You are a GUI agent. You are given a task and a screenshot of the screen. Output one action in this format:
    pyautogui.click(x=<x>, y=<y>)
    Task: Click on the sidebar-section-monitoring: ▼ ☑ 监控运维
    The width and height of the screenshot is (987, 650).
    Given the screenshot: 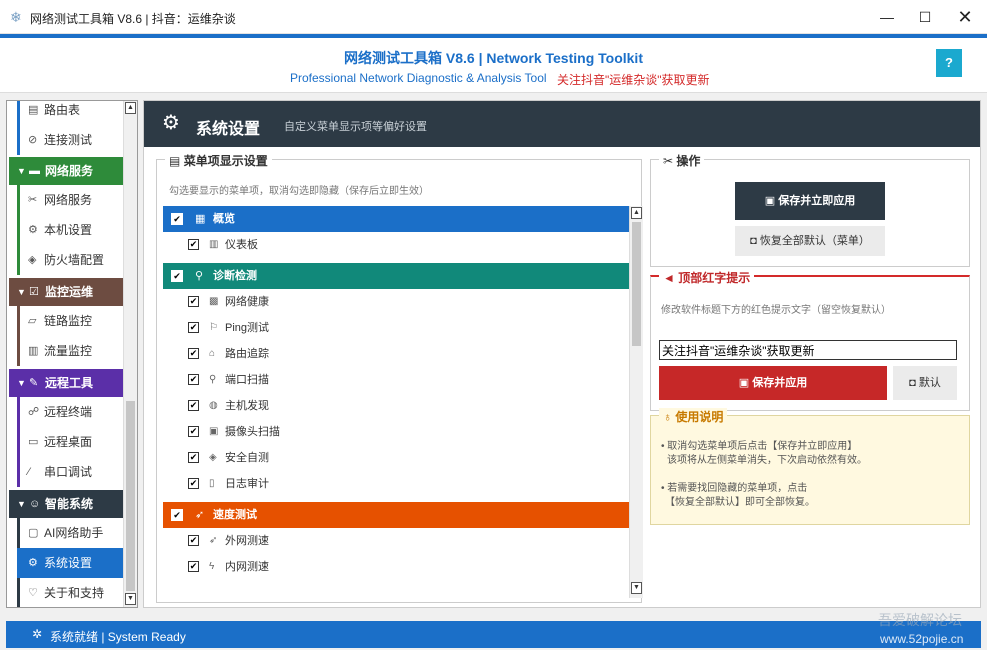 What is the action you would take?
    pyautogui.click(x=68, y=292)
    